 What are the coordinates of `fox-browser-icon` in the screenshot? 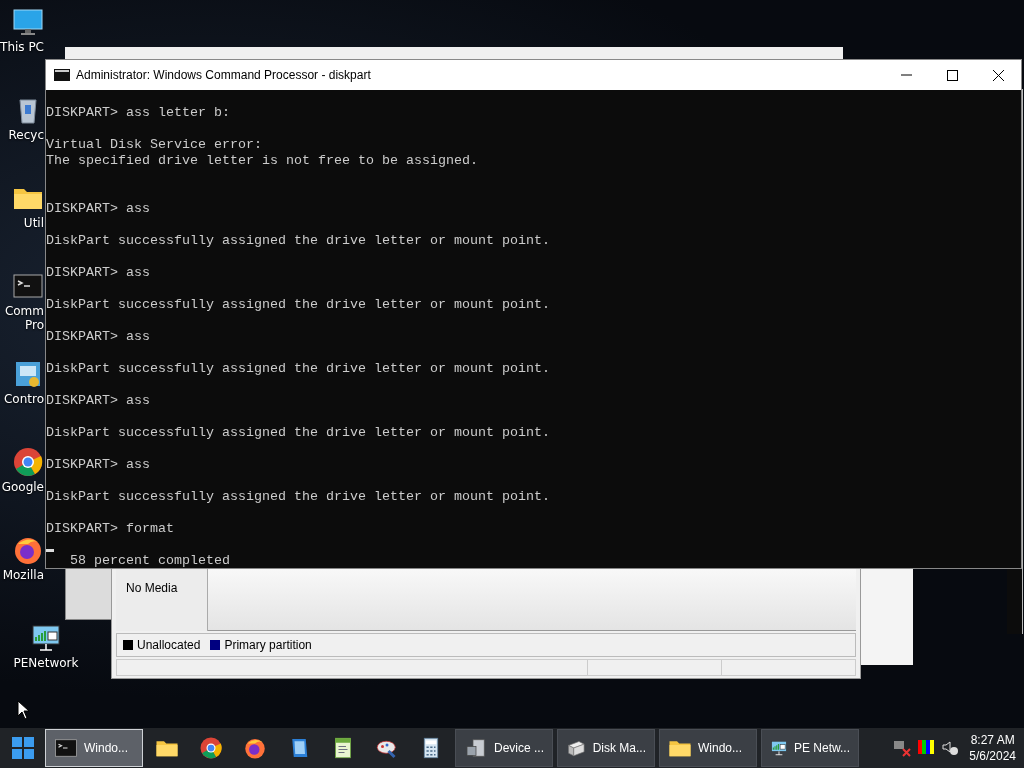 It's located at (255, 748).